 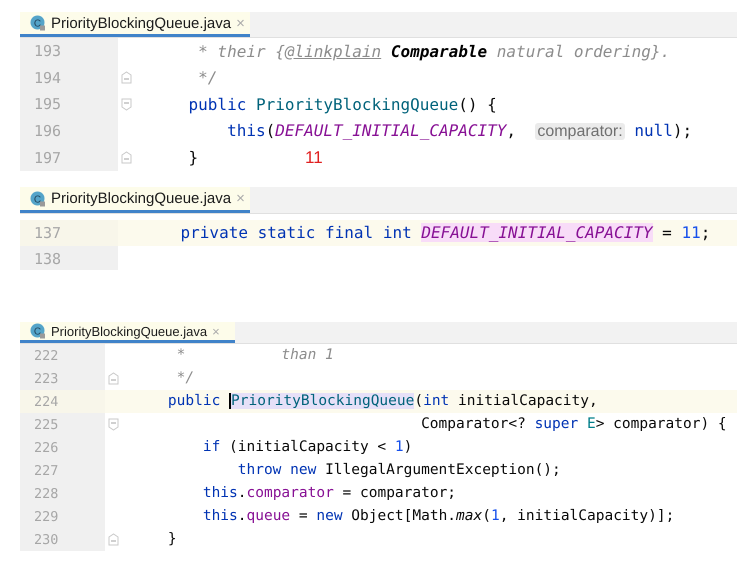 I want to click on line-number: 227, so click(x=46, y=470).